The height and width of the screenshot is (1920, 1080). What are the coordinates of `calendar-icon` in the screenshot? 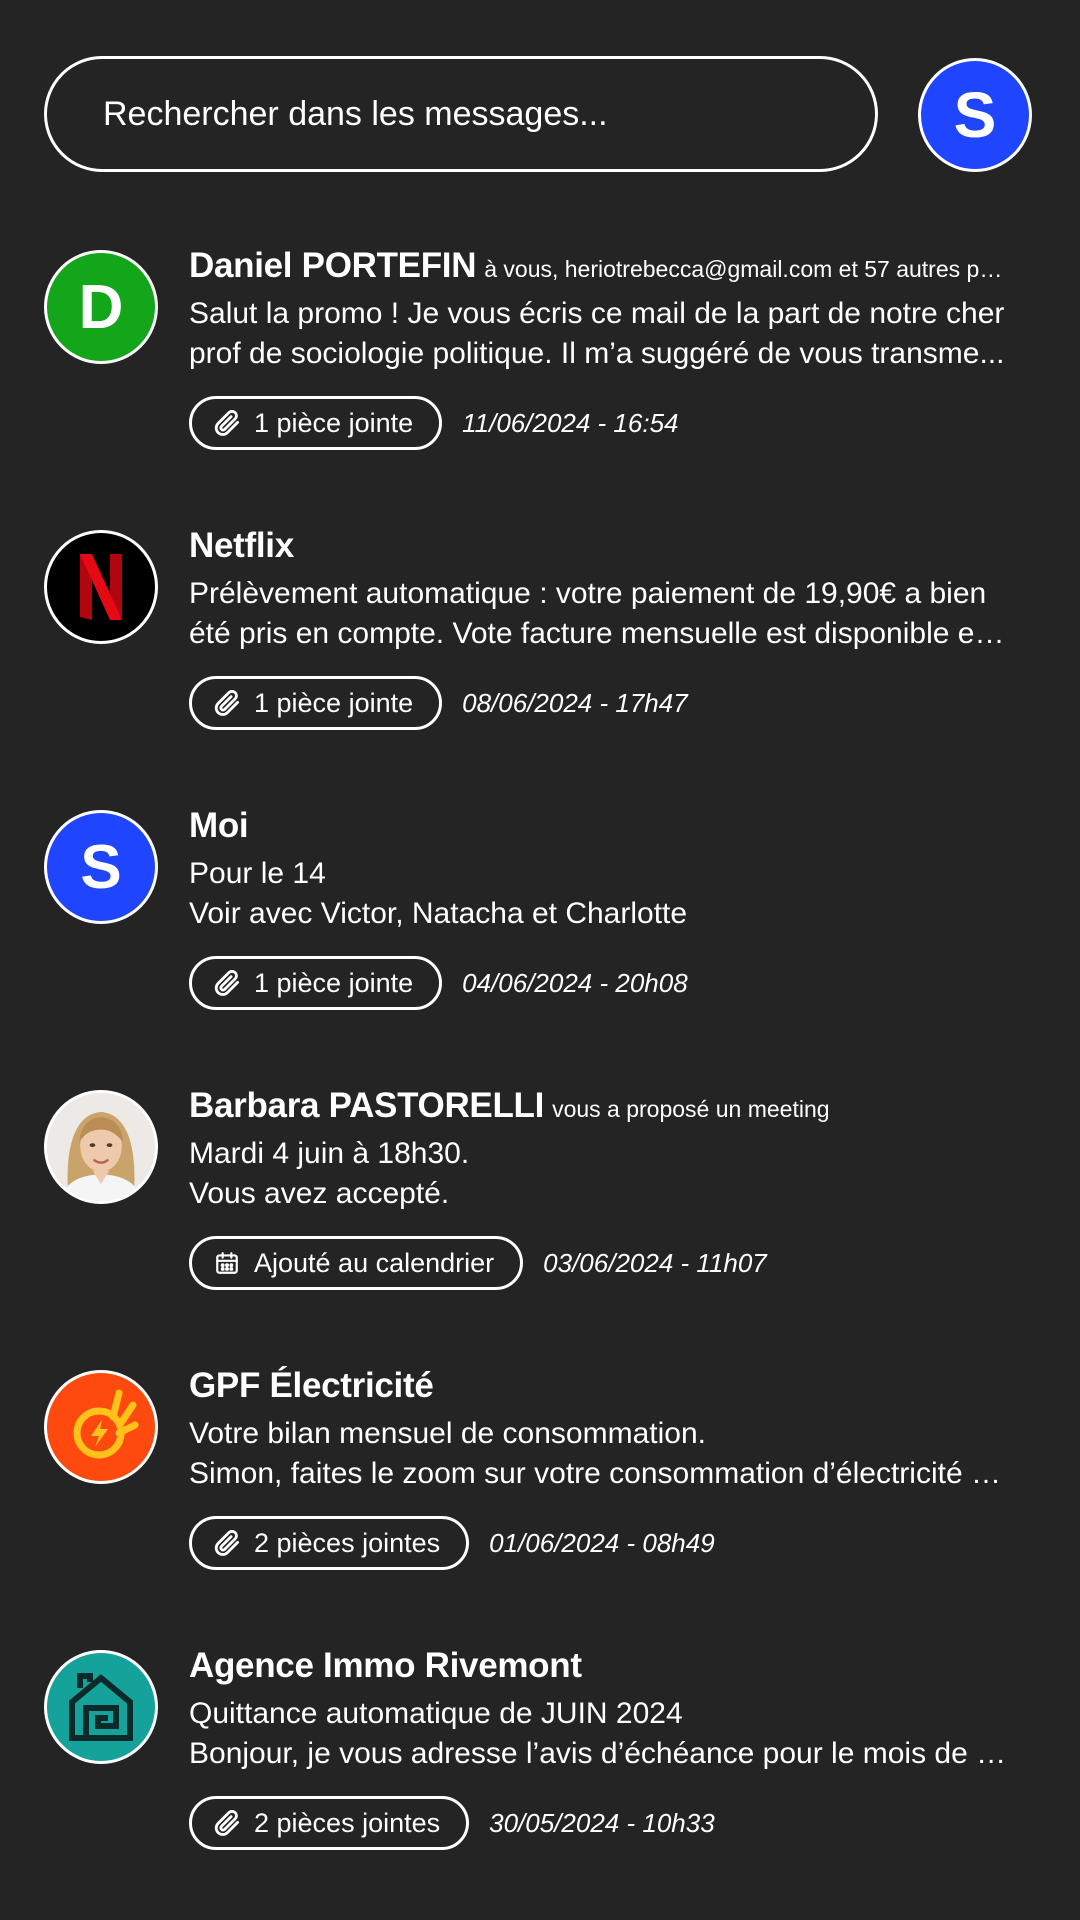 It's located at (227, 1263).